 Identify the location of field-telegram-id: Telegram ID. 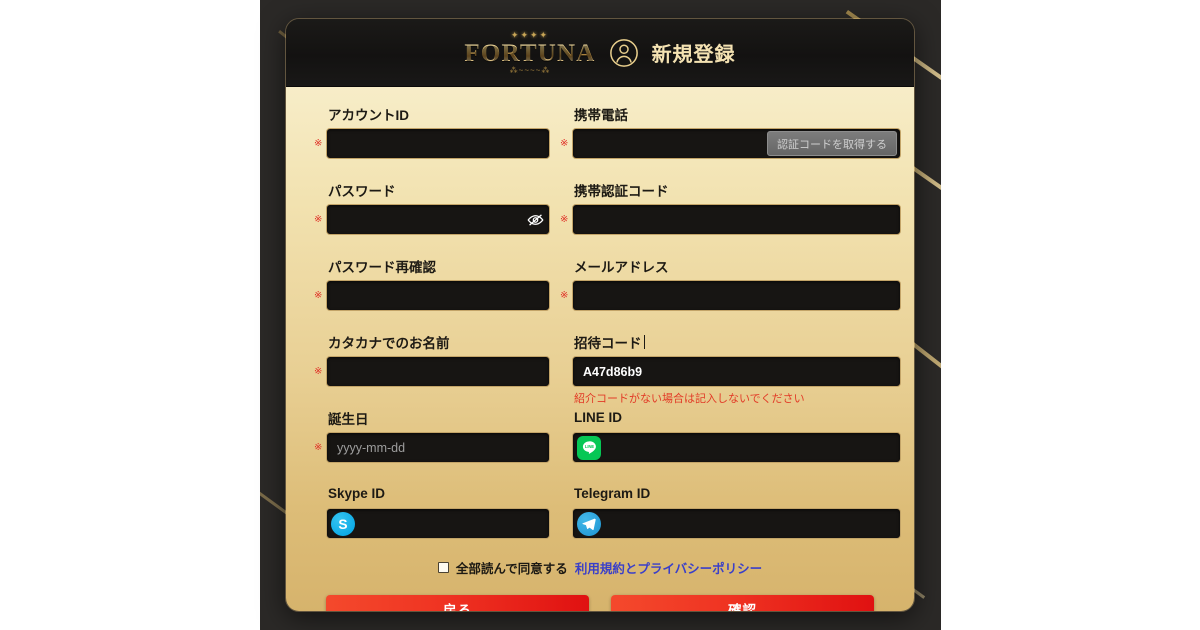
(736, 512).